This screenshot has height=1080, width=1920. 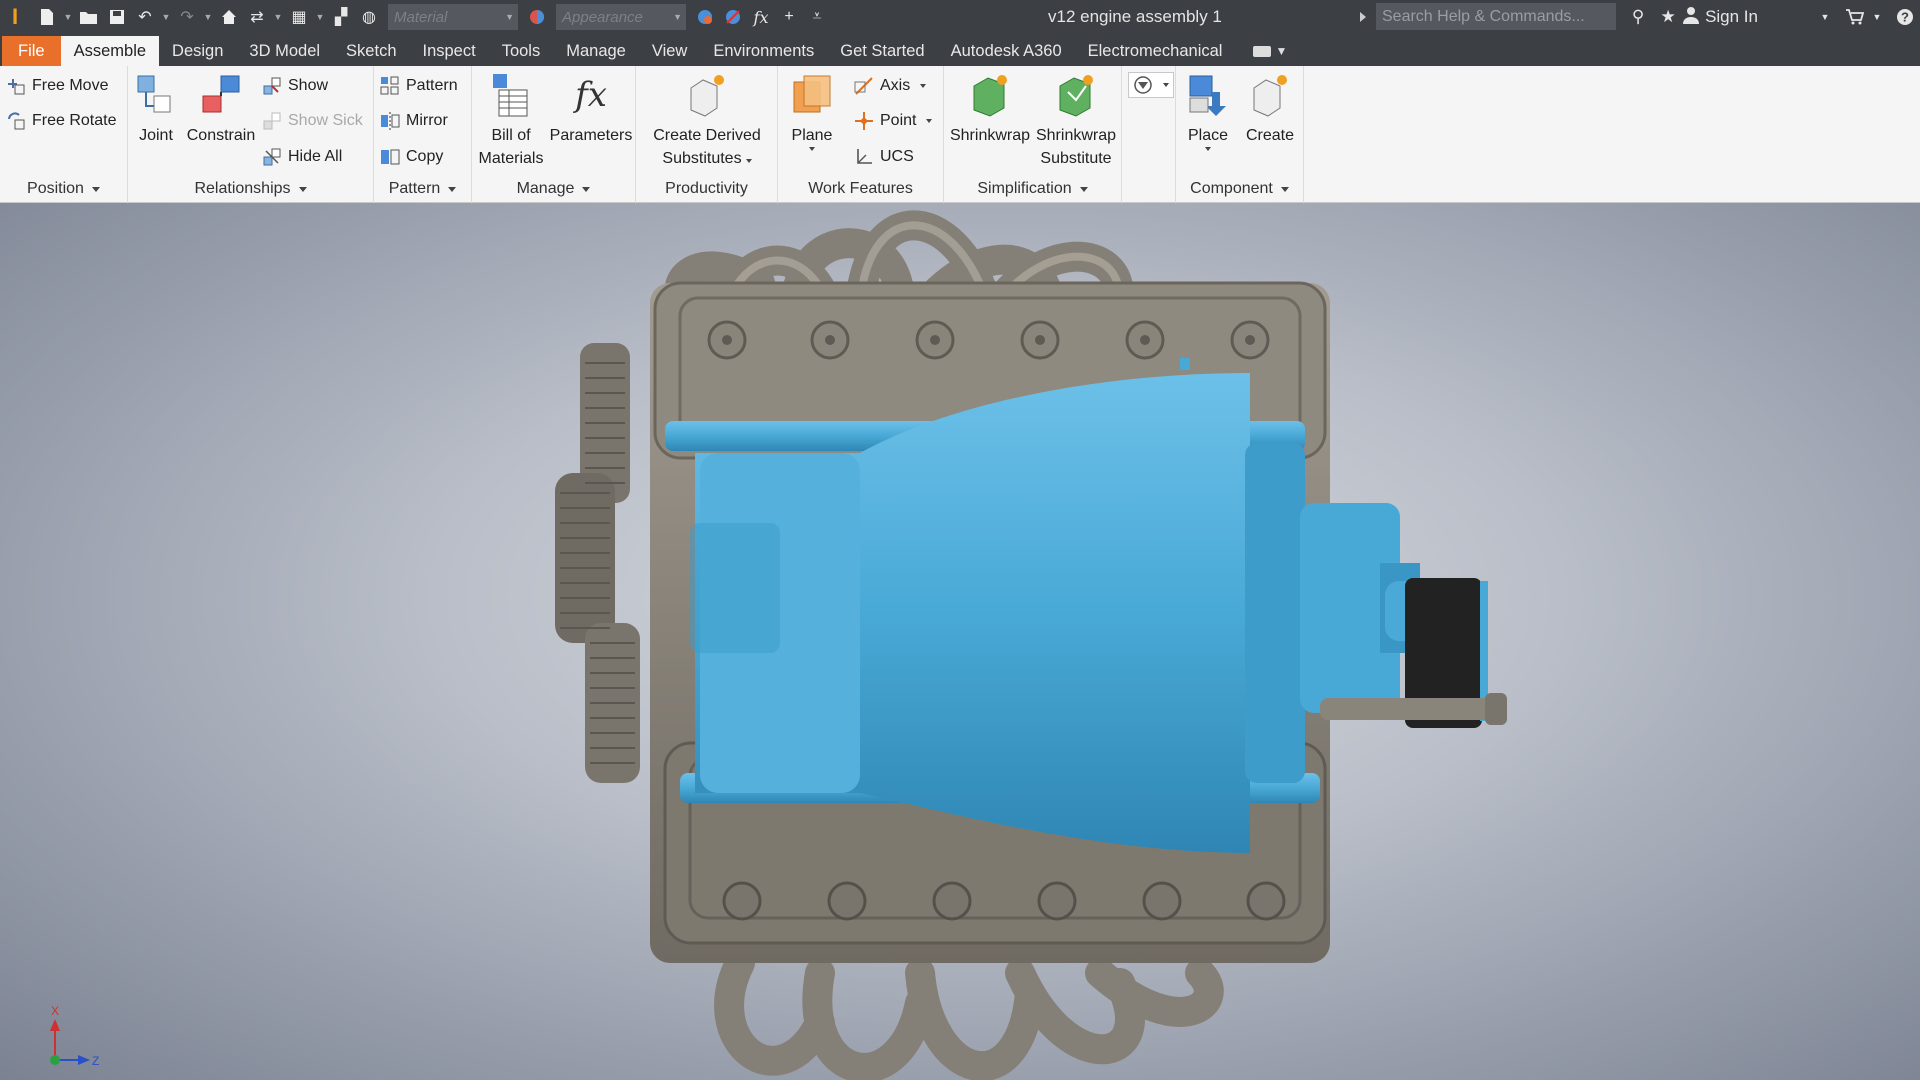 I want to click on joint-label: Joint, so click(x=156, y=135).